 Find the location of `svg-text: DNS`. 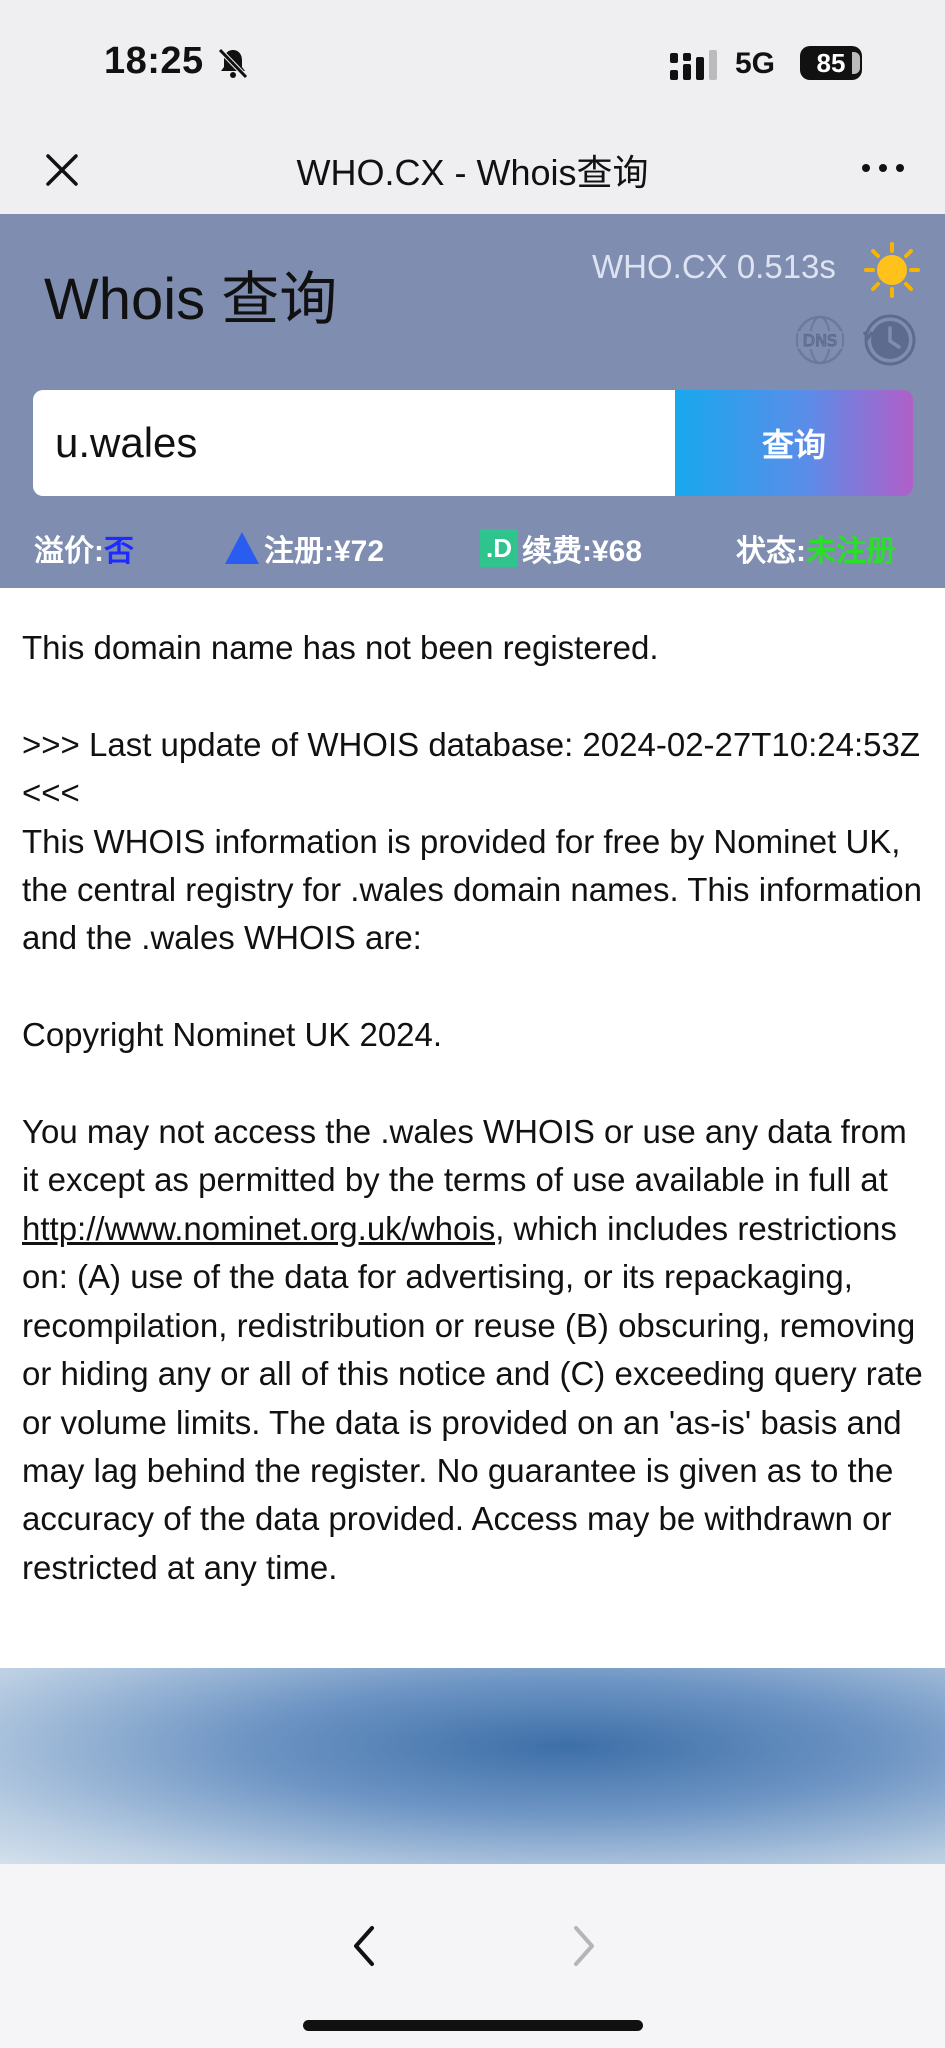

svg-text: DNS is located at coordinates (820, 340).